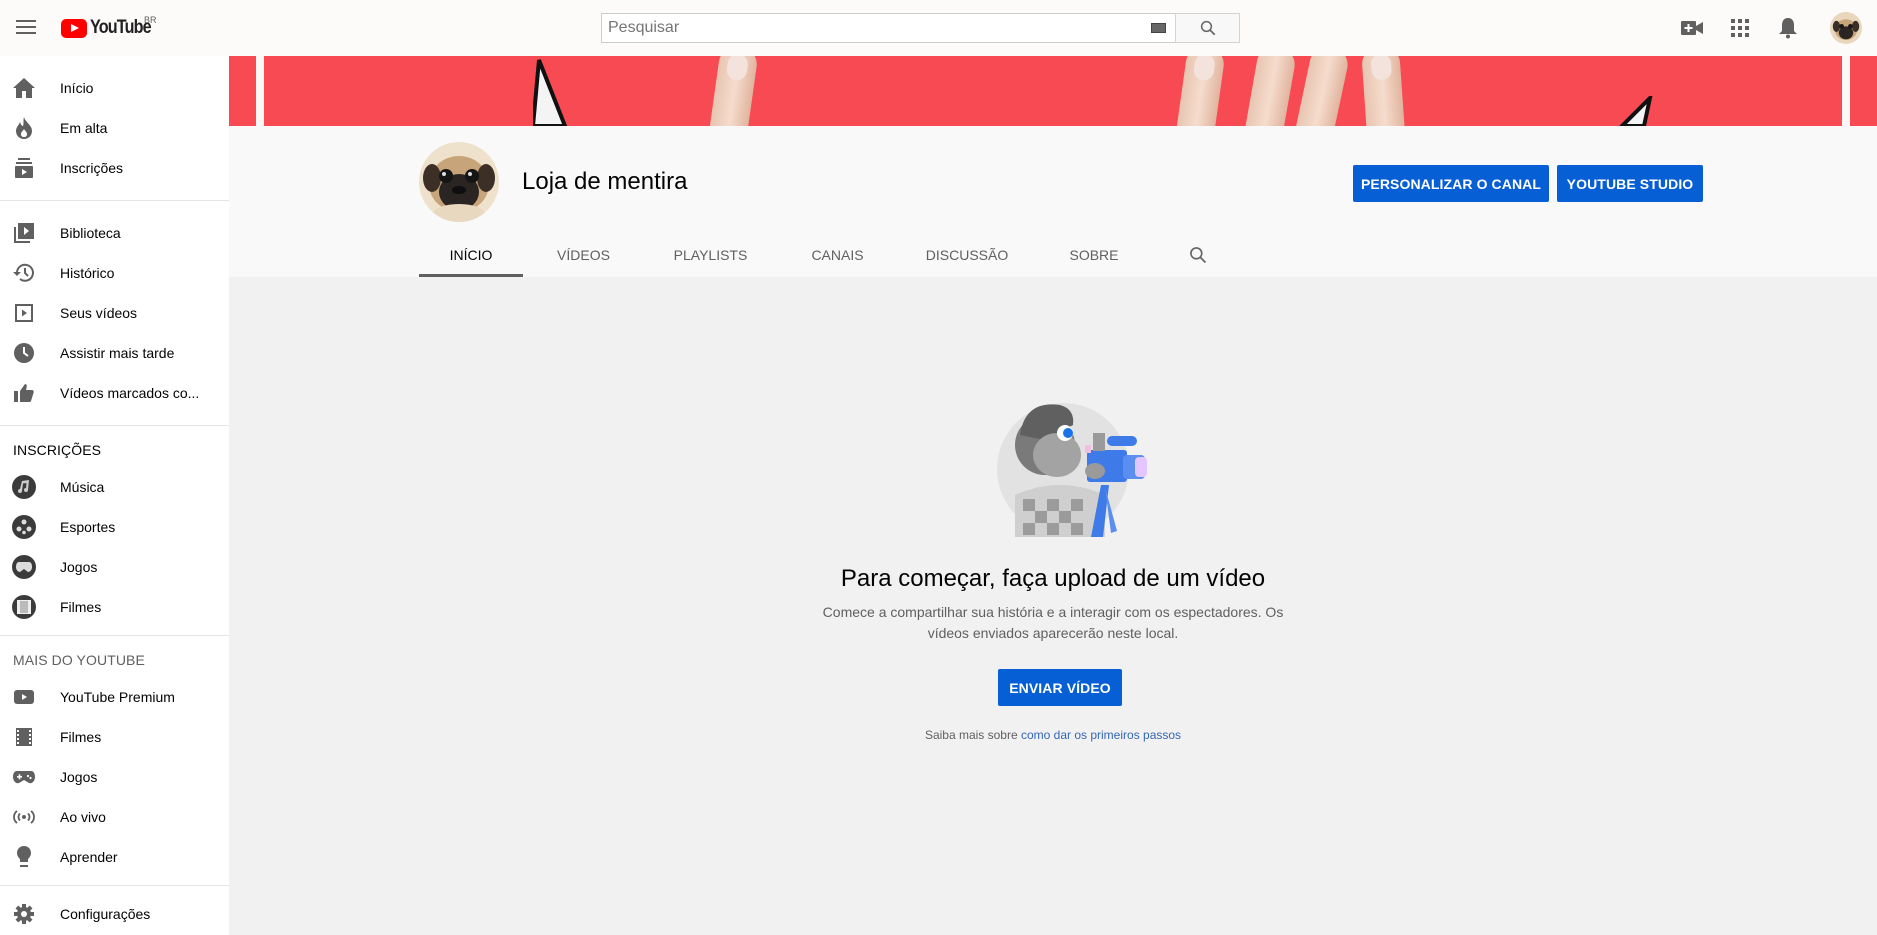 Image resolution: width=1877 pixels, height=935 pixels. What do you see at coordinates (24, 777) in the screenshot?
I see `gamepad-icon` at bounding box center [24, 777].